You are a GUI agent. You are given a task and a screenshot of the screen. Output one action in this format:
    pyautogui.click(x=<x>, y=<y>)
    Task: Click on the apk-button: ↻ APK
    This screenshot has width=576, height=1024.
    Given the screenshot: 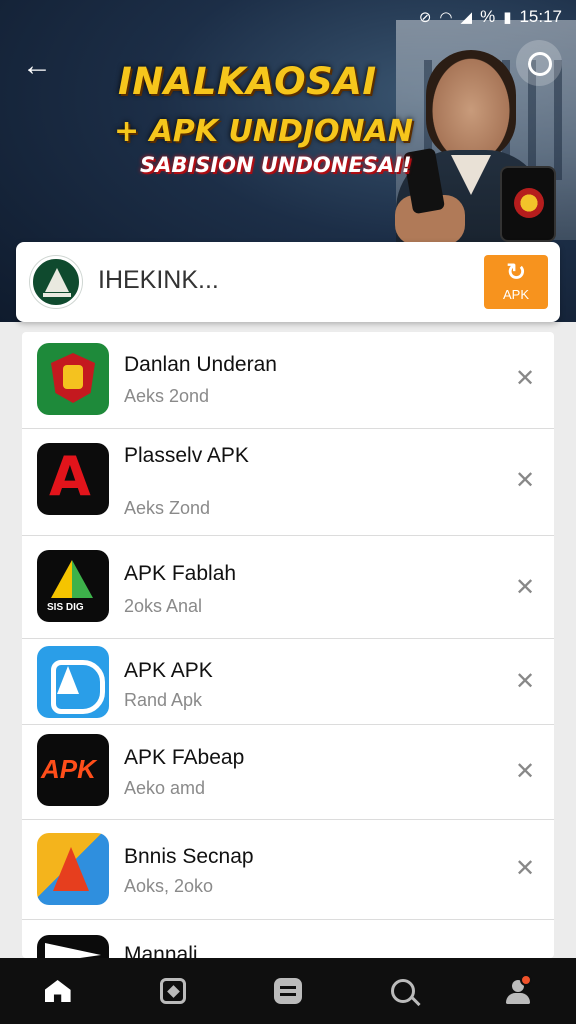 What is the action you would take?
    pyautogui.click(x=516, y=282)
    